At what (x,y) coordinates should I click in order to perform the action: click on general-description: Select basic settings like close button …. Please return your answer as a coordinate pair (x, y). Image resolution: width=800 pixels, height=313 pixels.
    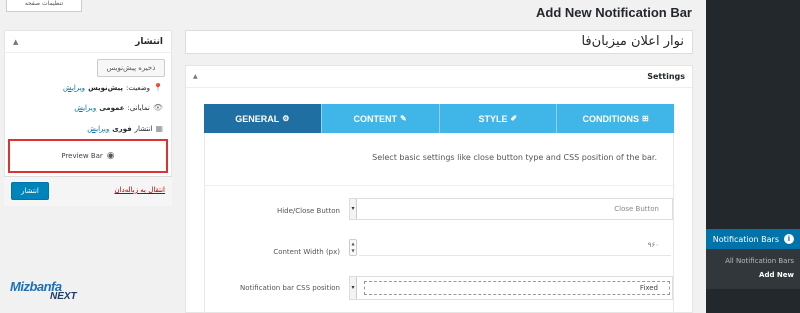
    Looking at the image, I should click on (514, 157).